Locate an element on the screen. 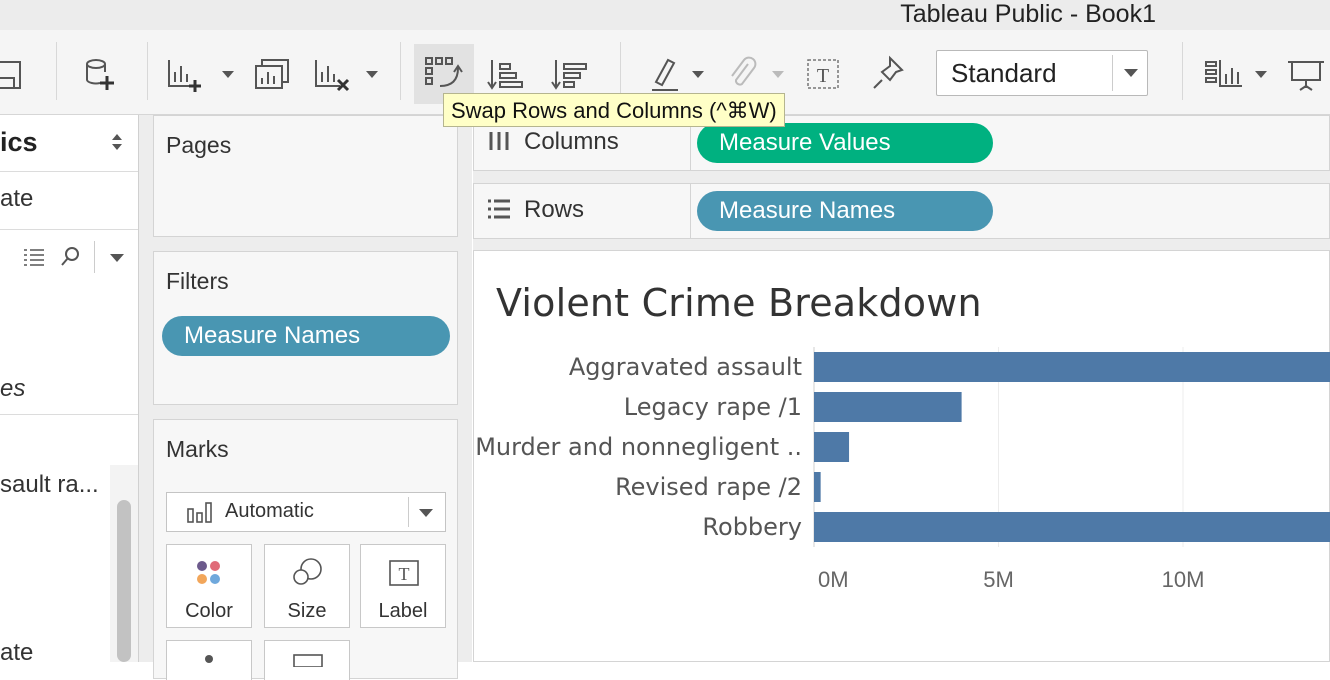  label-icon: T is located at coordinates (404, 573).